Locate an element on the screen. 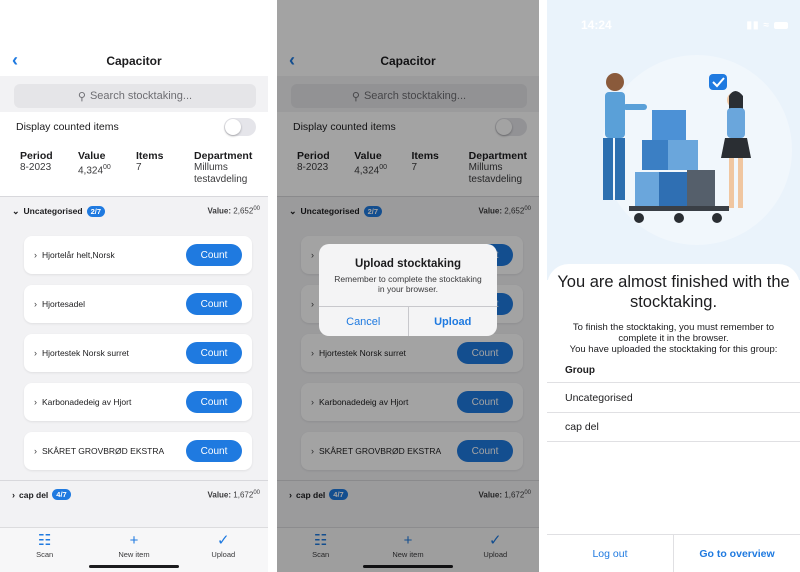 The width and height of the screenshot is (800, 572). group-header-cap-del: › cap del 4/7 Value: 1,67200 is located at coordinates (134, 494).